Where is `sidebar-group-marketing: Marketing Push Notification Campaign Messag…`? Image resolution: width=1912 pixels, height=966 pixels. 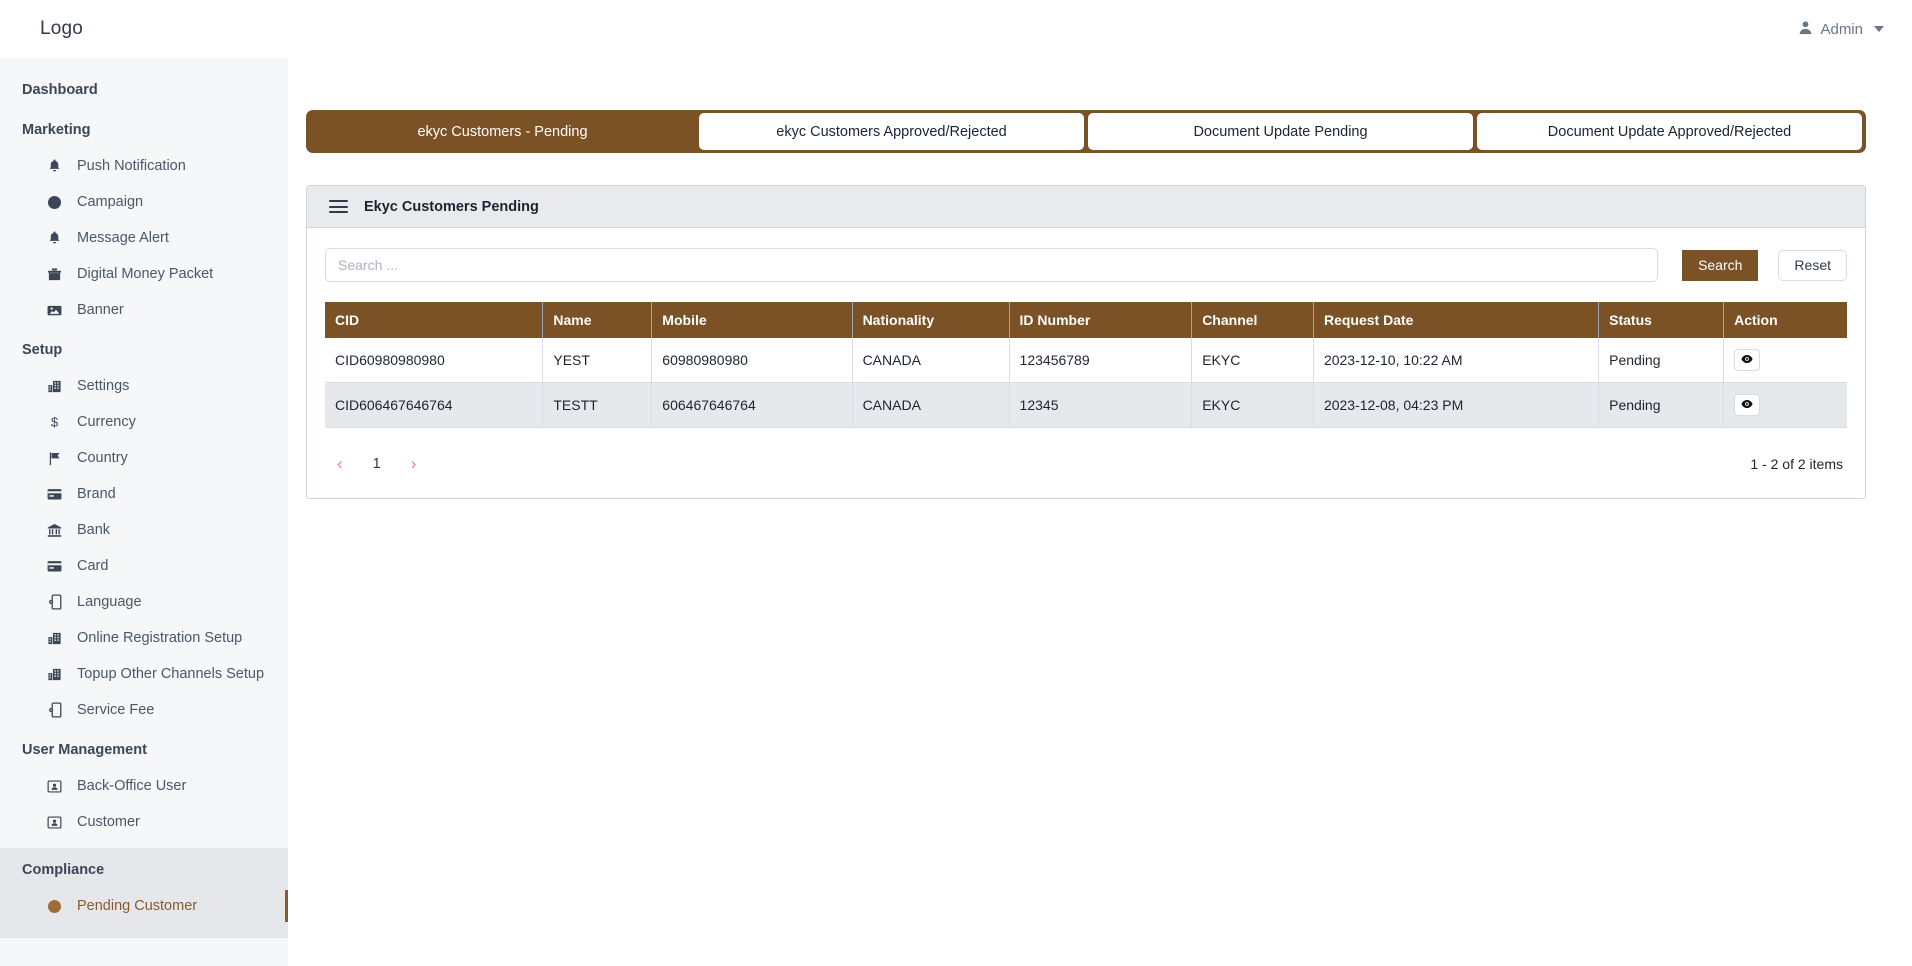
sidebar-group-marketing: Marketing Push Notification Campaign Messag… is located at coordinates (144, 218).